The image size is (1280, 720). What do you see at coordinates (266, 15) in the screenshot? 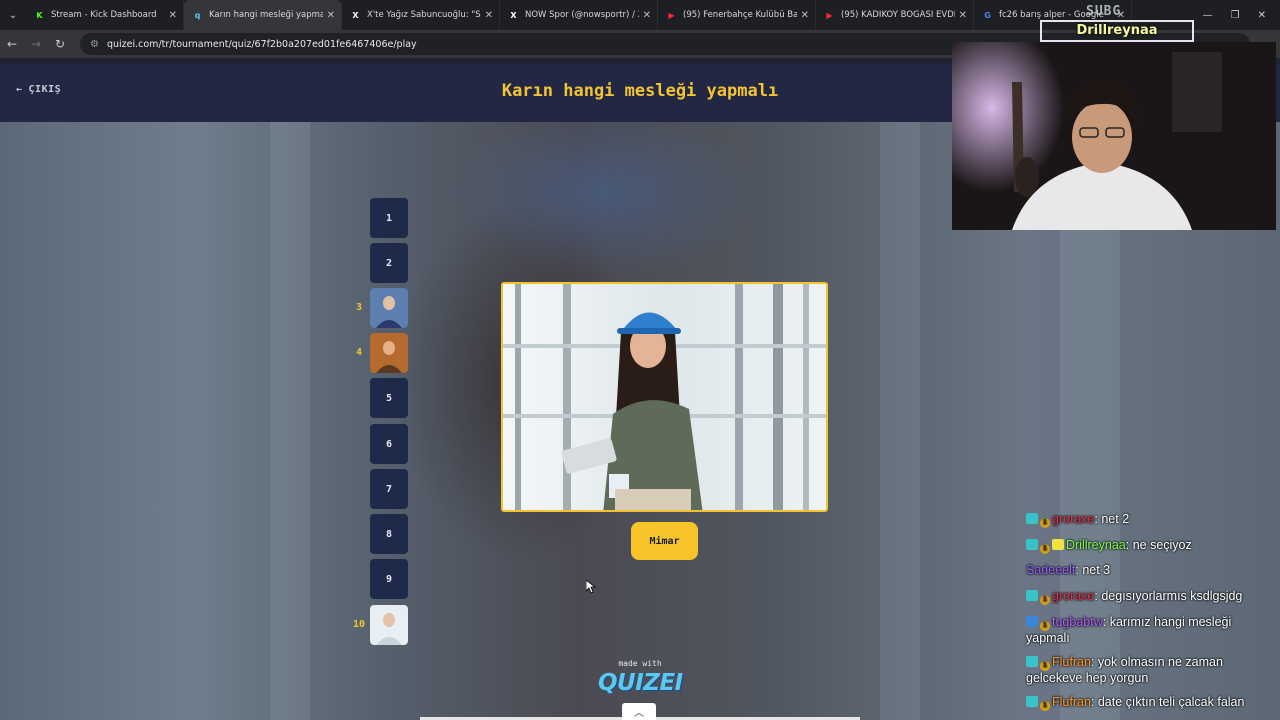
I see `tab-title: Karın hangi mesleği yapmalı - Q` at bounding box center [266, 15].